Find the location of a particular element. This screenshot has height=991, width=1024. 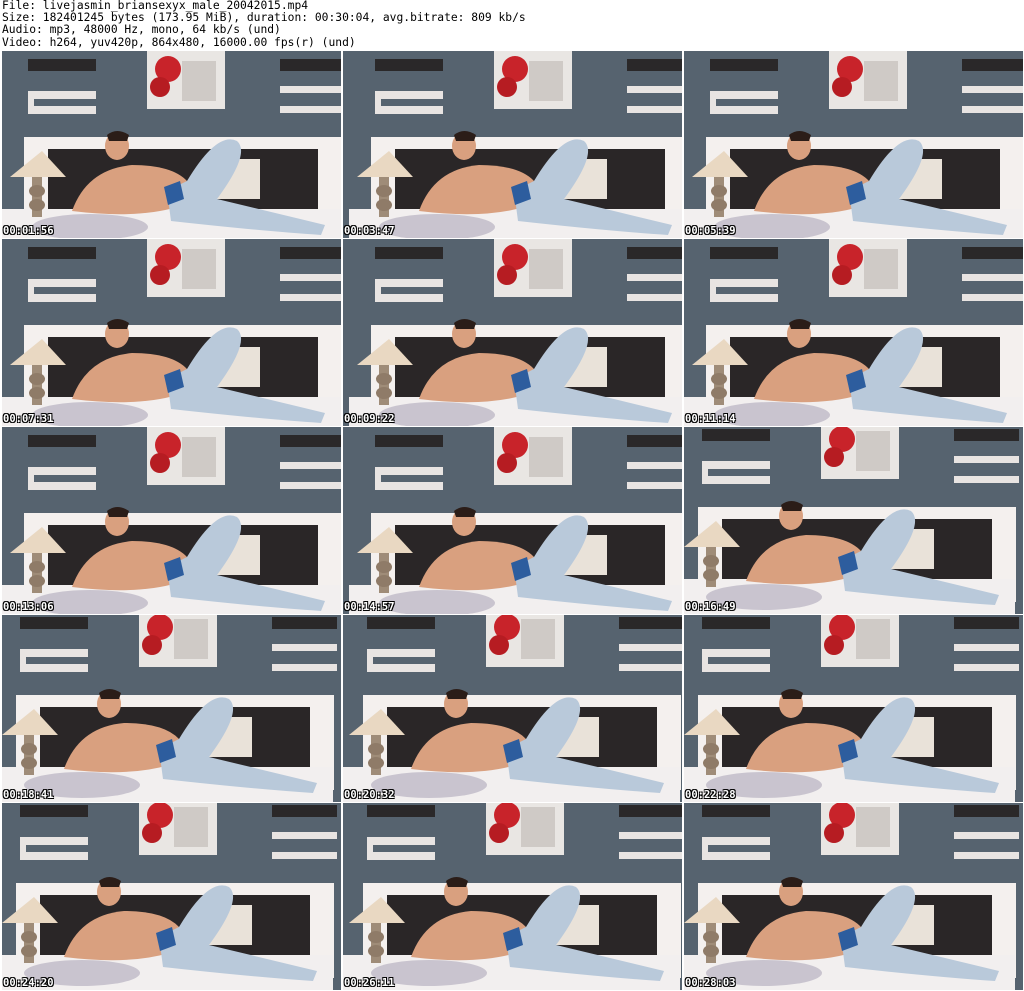

video-thumbnail: 00:20:32 is located at coordinates (512, 708).